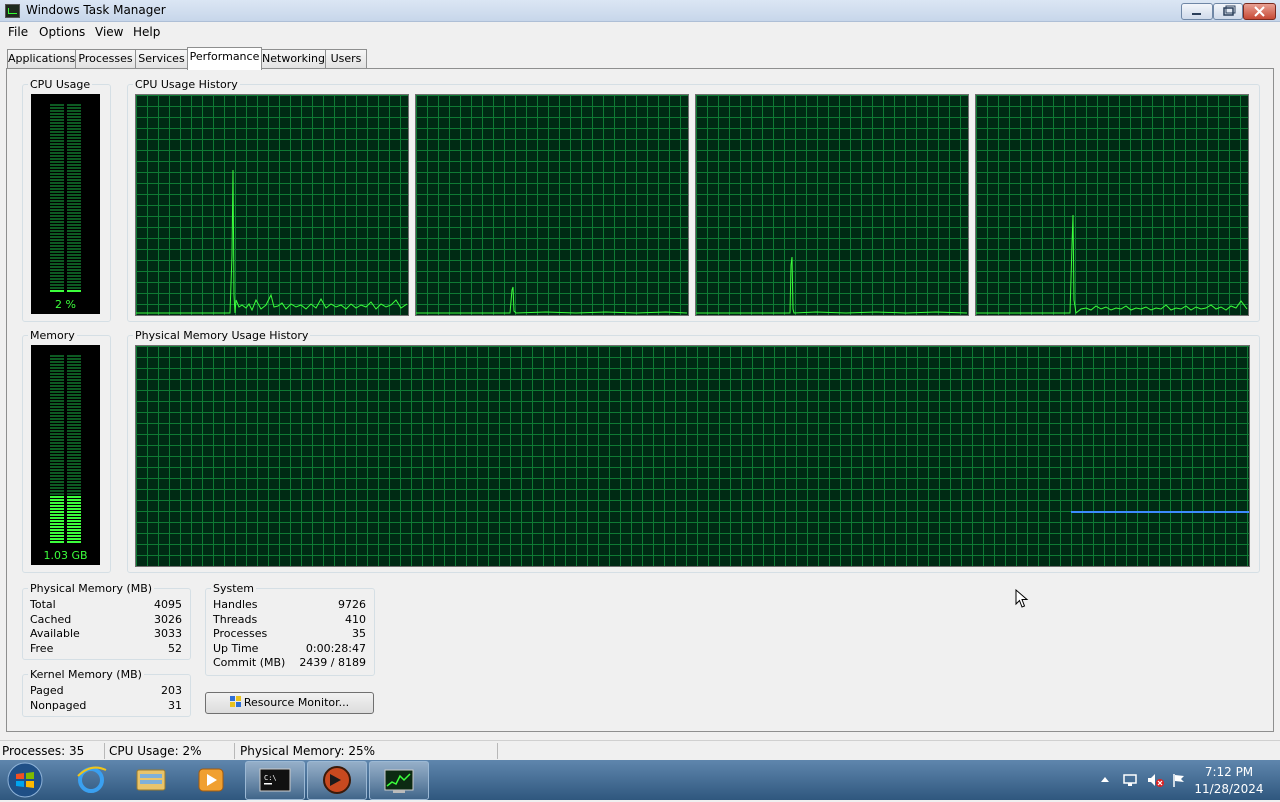  I want to click on title-bar: Windows Task Manager, so click(640, 11).